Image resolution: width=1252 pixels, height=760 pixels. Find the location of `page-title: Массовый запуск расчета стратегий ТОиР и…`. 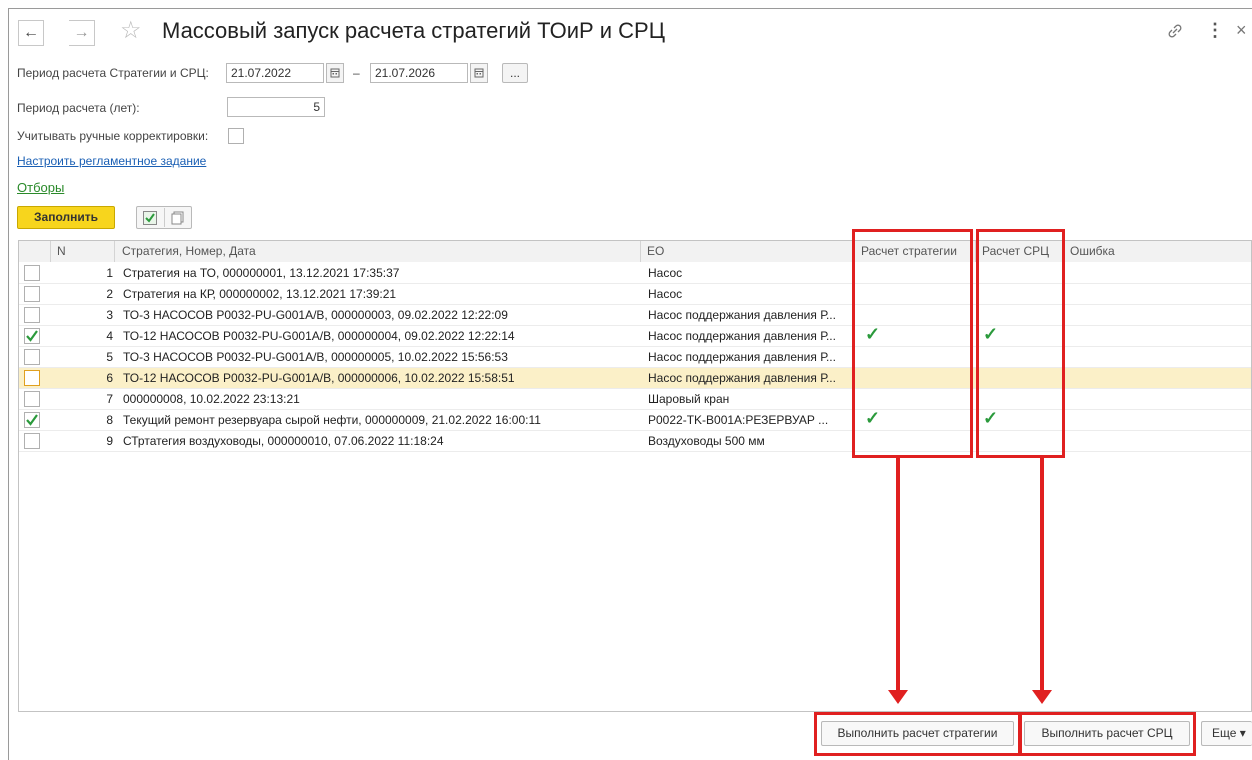

page-title: Массовый запуск расчета стратегий ТОиР и… is located at coordinates (414, 30).